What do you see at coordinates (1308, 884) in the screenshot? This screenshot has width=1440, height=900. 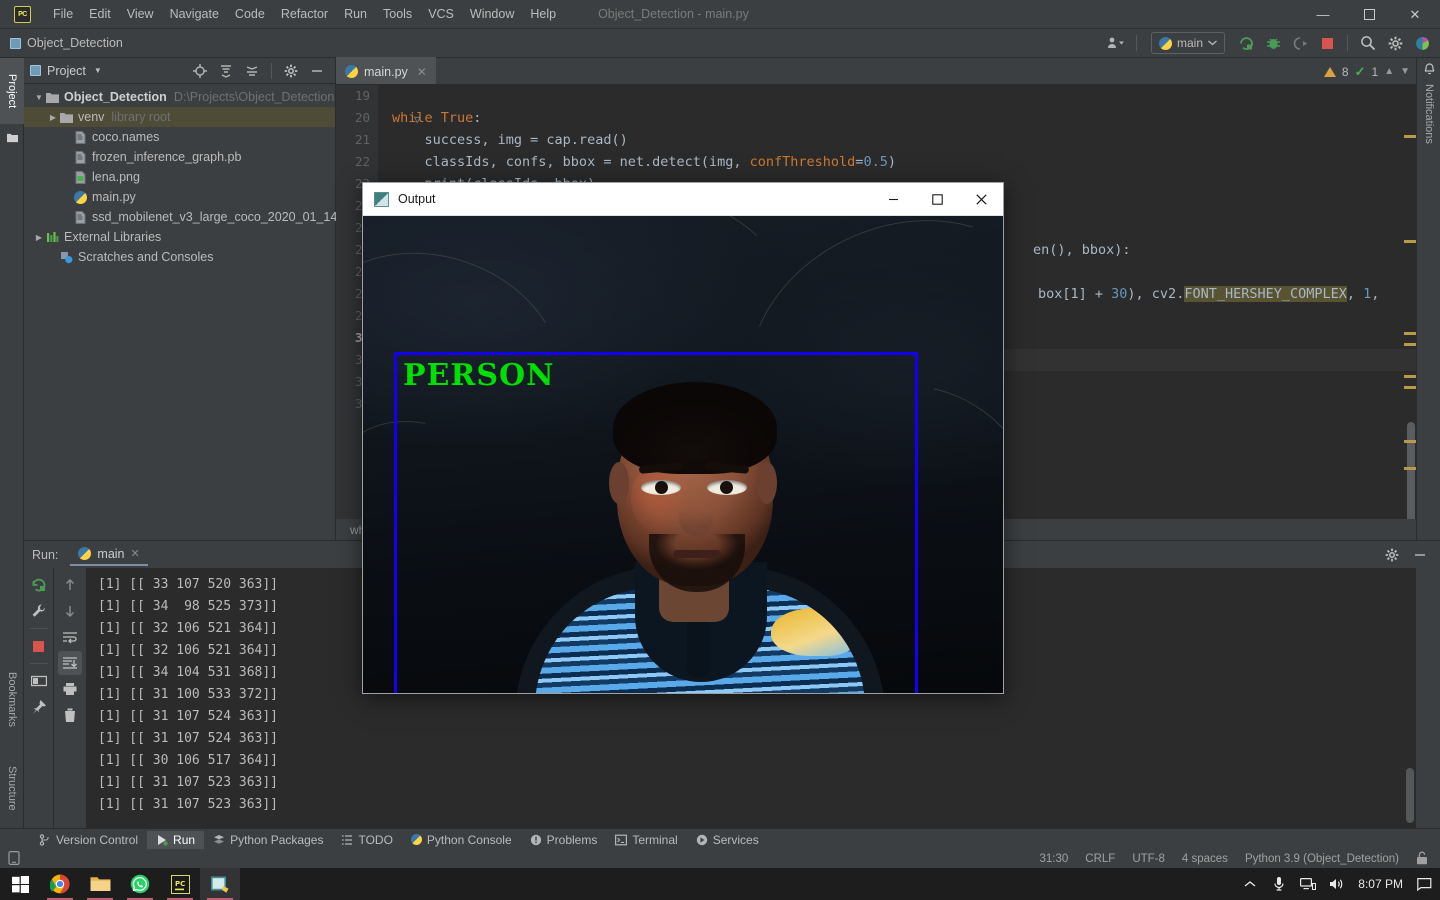 I see `network-icon` at bounding box center [1308, 884].